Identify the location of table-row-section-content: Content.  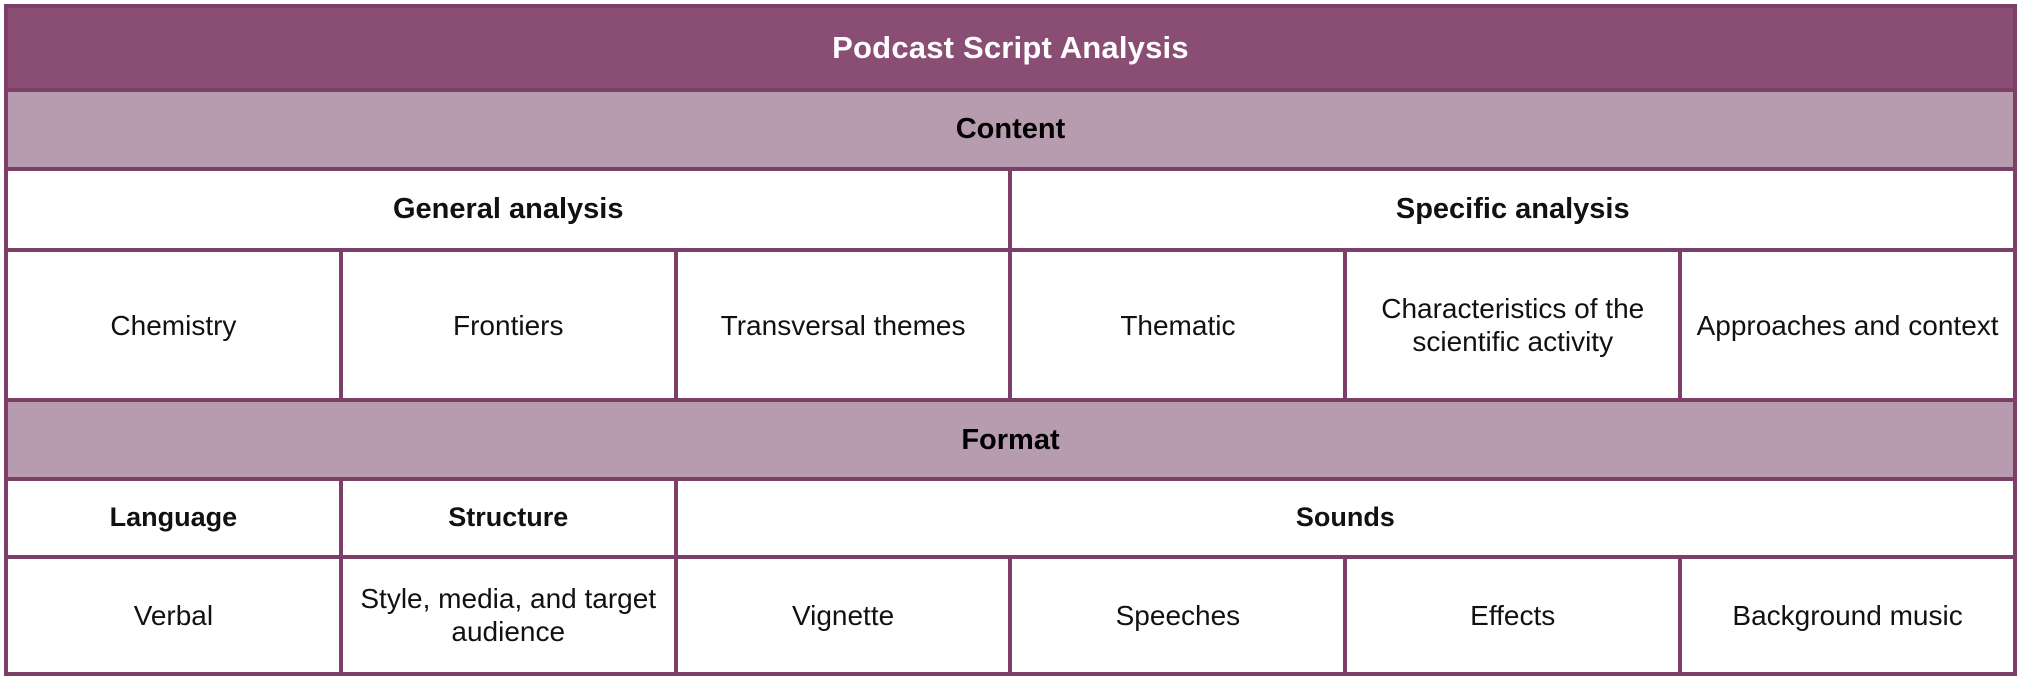
(1010, 129).